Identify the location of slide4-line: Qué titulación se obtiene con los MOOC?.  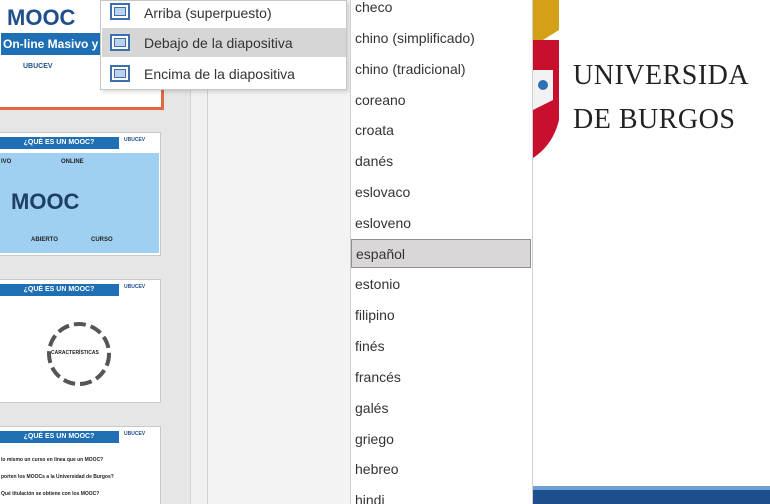
(50, 494).